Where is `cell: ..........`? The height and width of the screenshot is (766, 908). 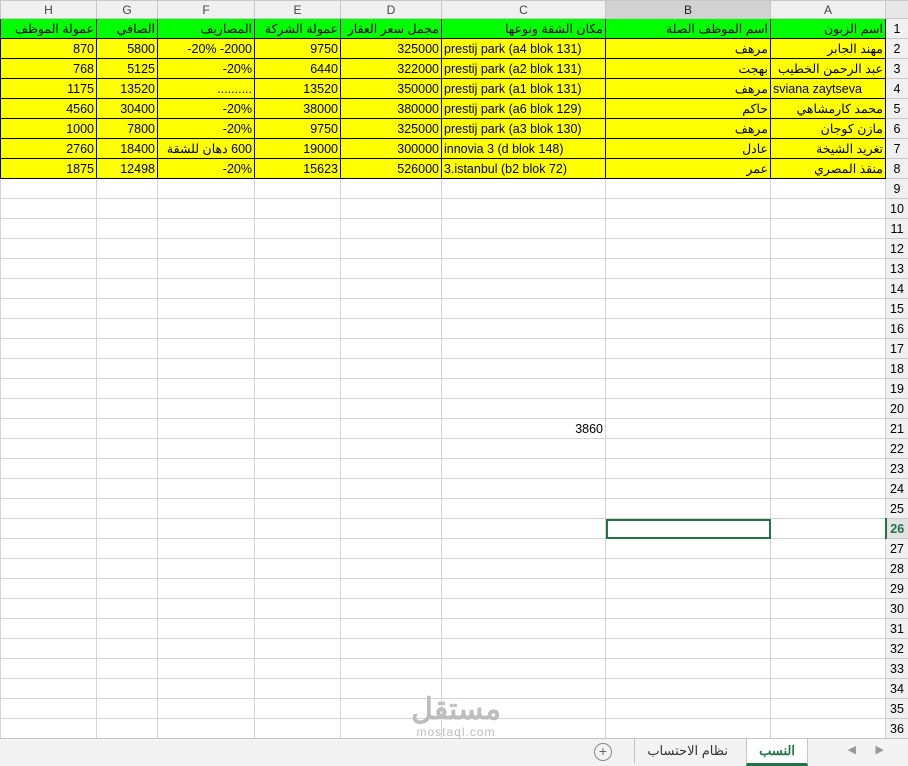
cell: .......... is located at coordinates (206, 89).